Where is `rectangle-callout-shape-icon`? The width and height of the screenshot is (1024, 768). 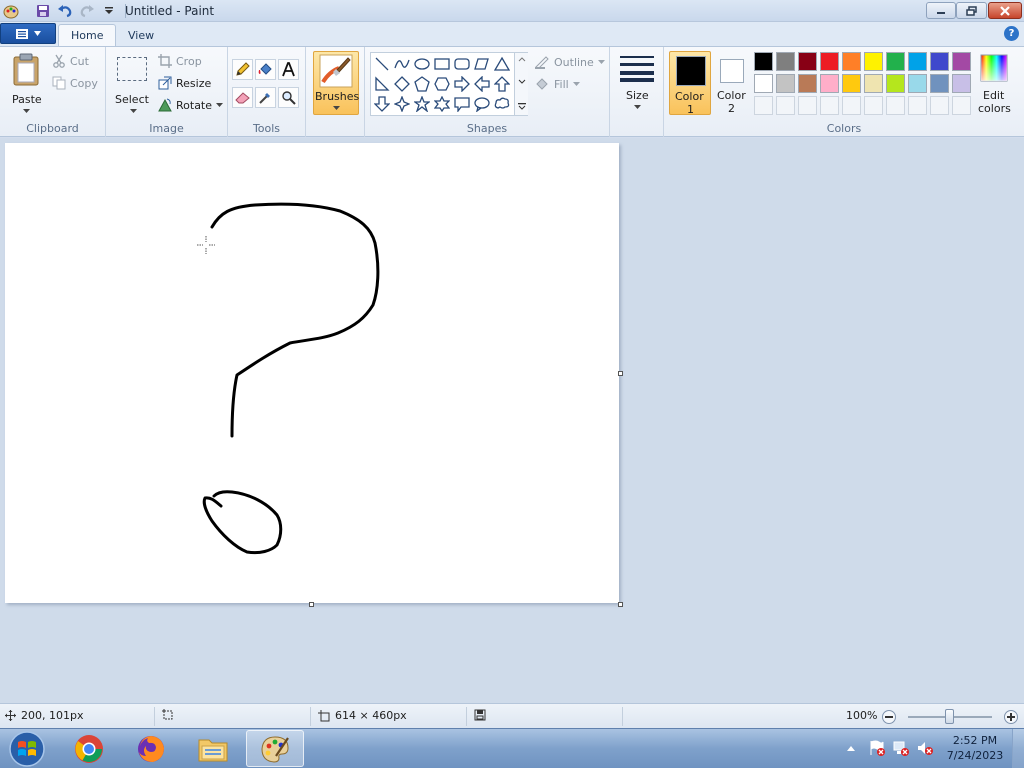
rectangle-callout-shape-icon is located at coordinates (462, 104).